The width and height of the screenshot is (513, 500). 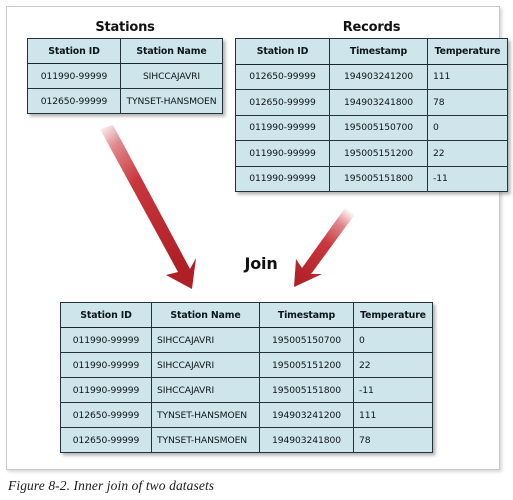 I want to click on table-row: 011990-99999 195005151200 22, so click(x=371, y=153).